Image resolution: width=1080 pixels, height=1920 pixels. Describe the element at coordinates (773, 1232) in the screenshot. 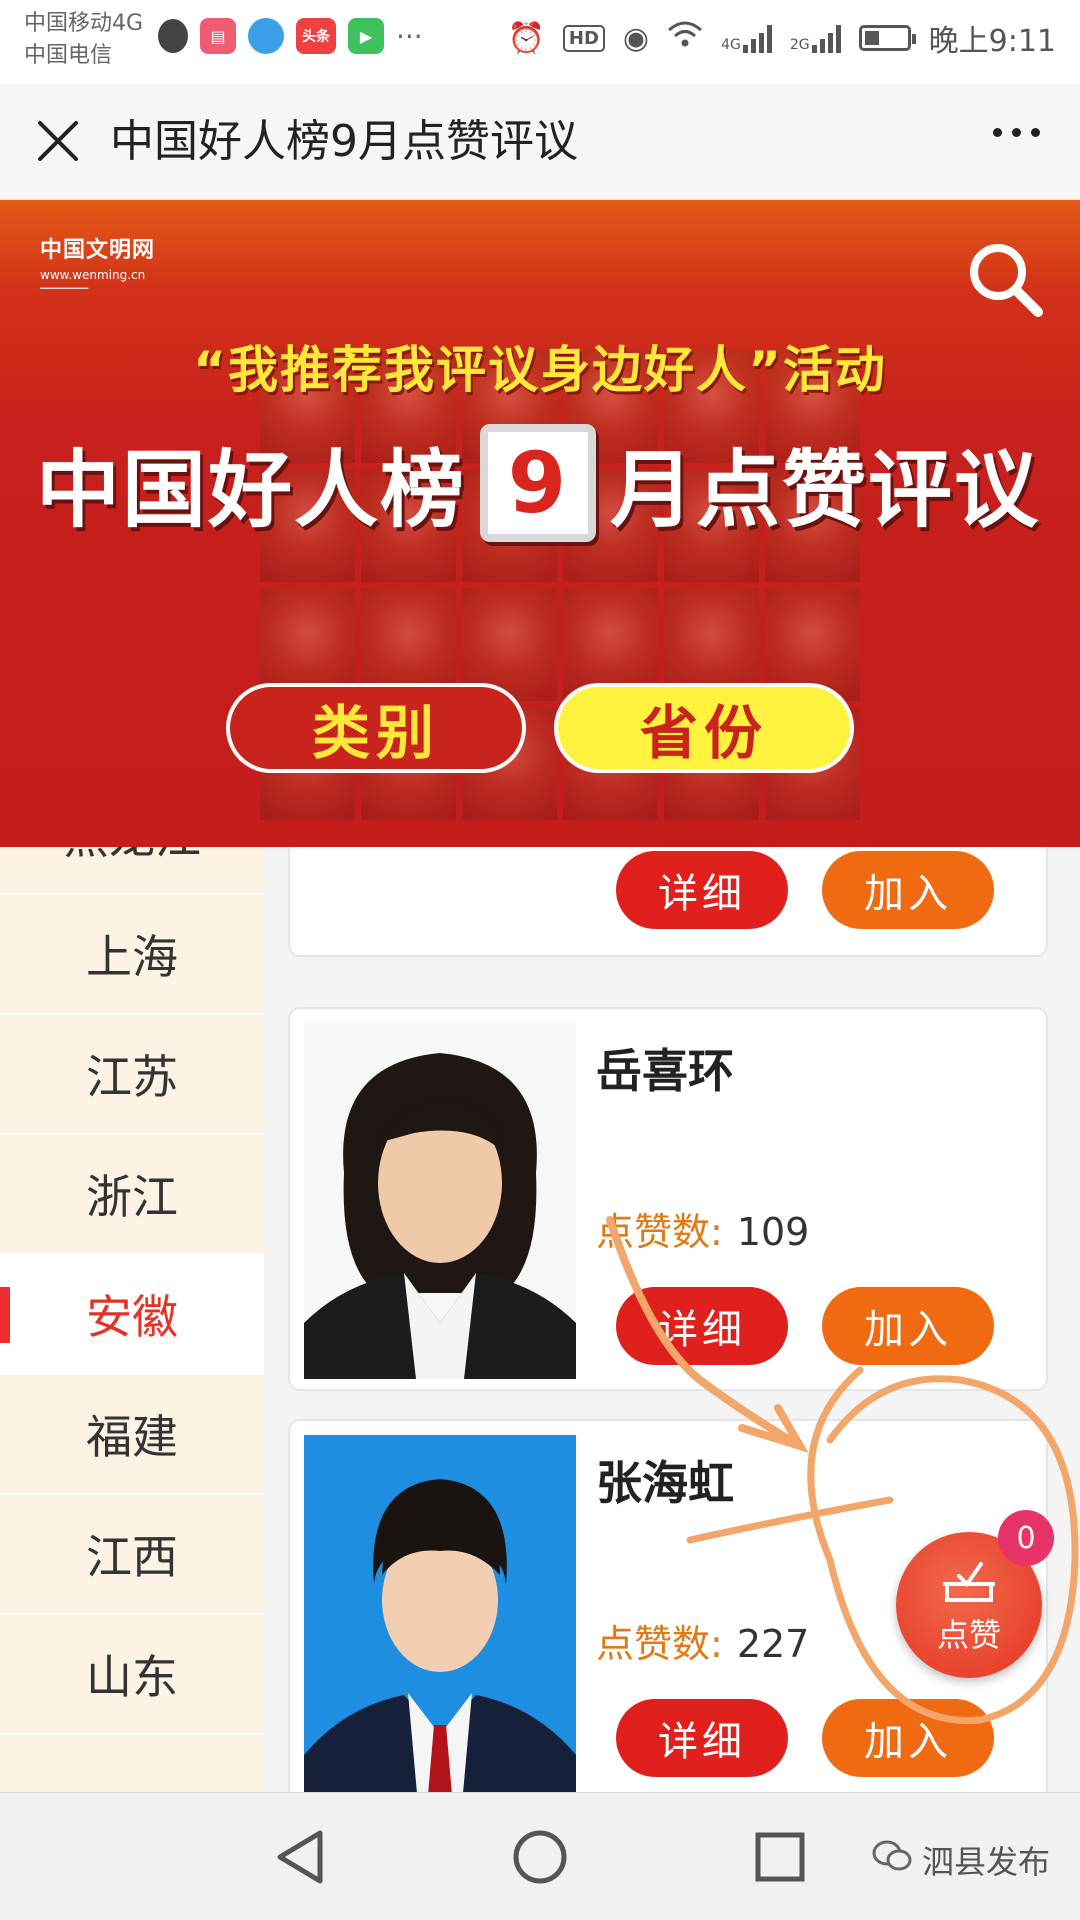

I see `vote-value: 109` at that location.